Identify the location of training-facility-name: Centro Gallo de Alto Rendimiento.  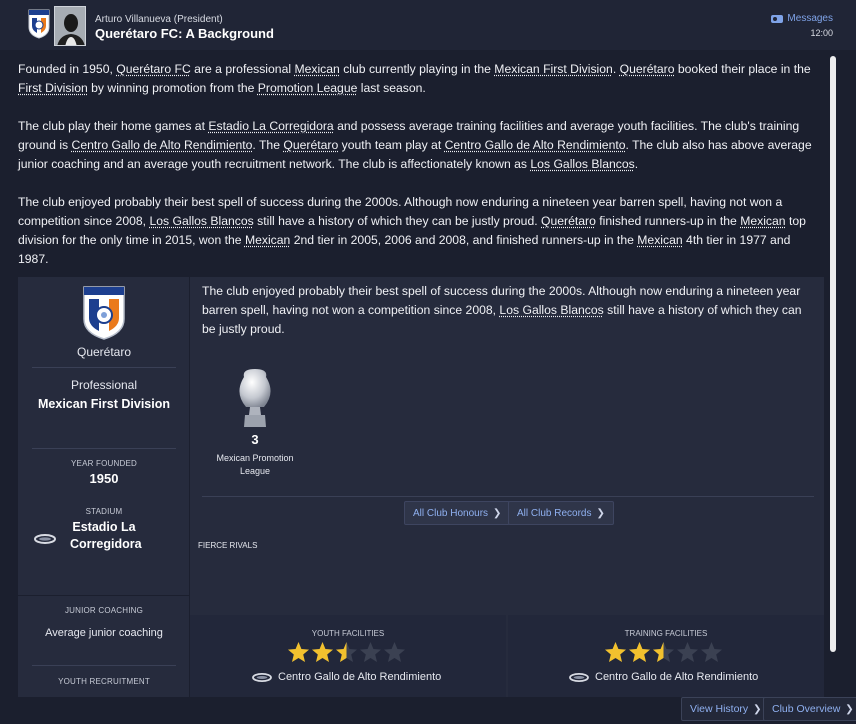
(676, 677).